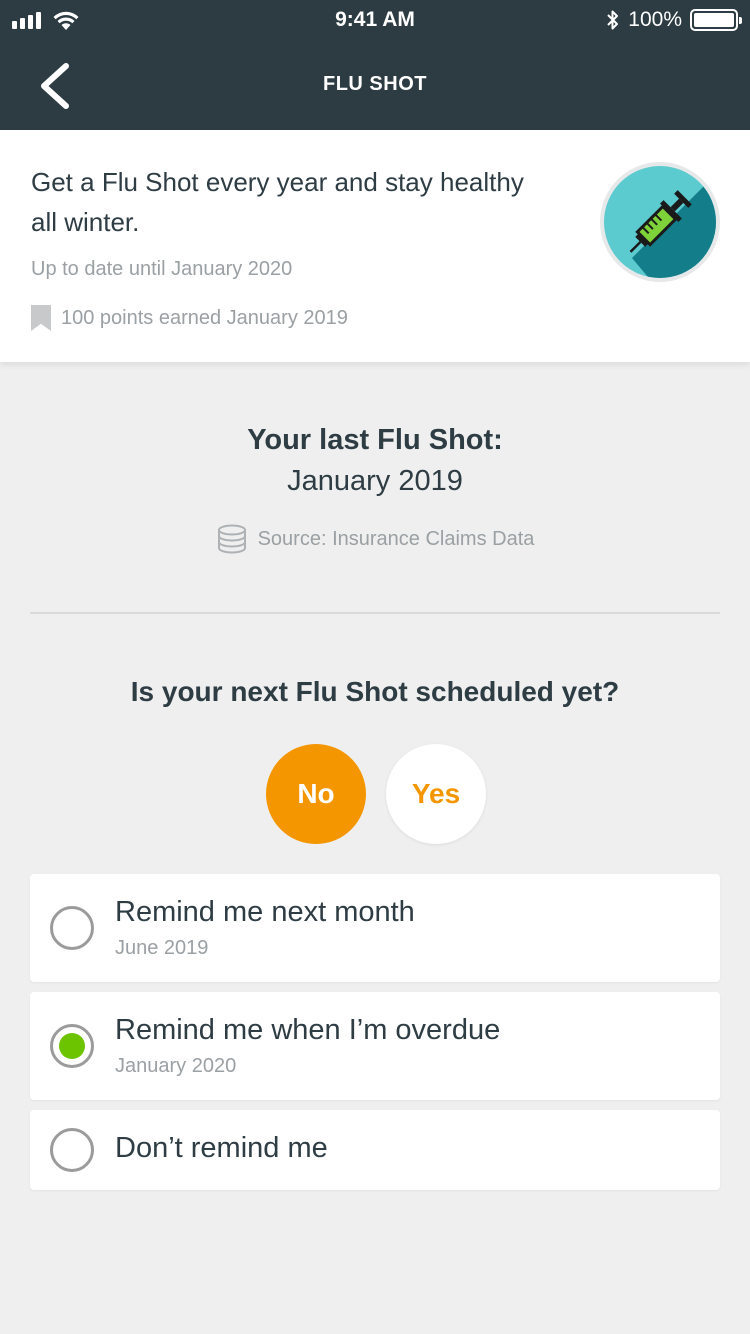 This screenshot has width=750, height=1334. I want to click on syringe-icon, so click(660, 222).